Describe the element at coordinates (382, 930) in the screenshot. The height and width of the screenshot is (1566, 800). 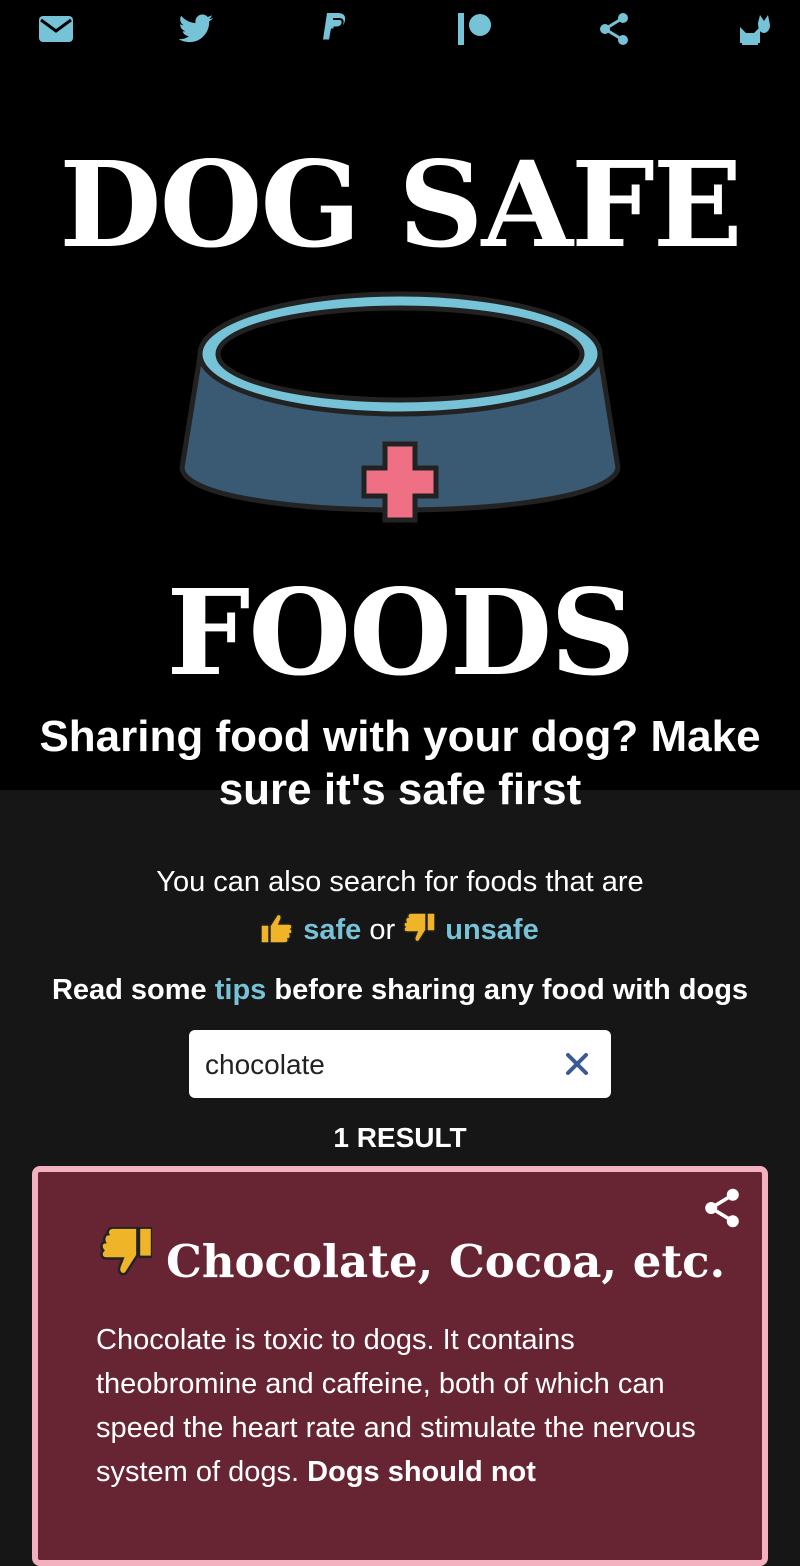
I see `or-text: or` at that location.